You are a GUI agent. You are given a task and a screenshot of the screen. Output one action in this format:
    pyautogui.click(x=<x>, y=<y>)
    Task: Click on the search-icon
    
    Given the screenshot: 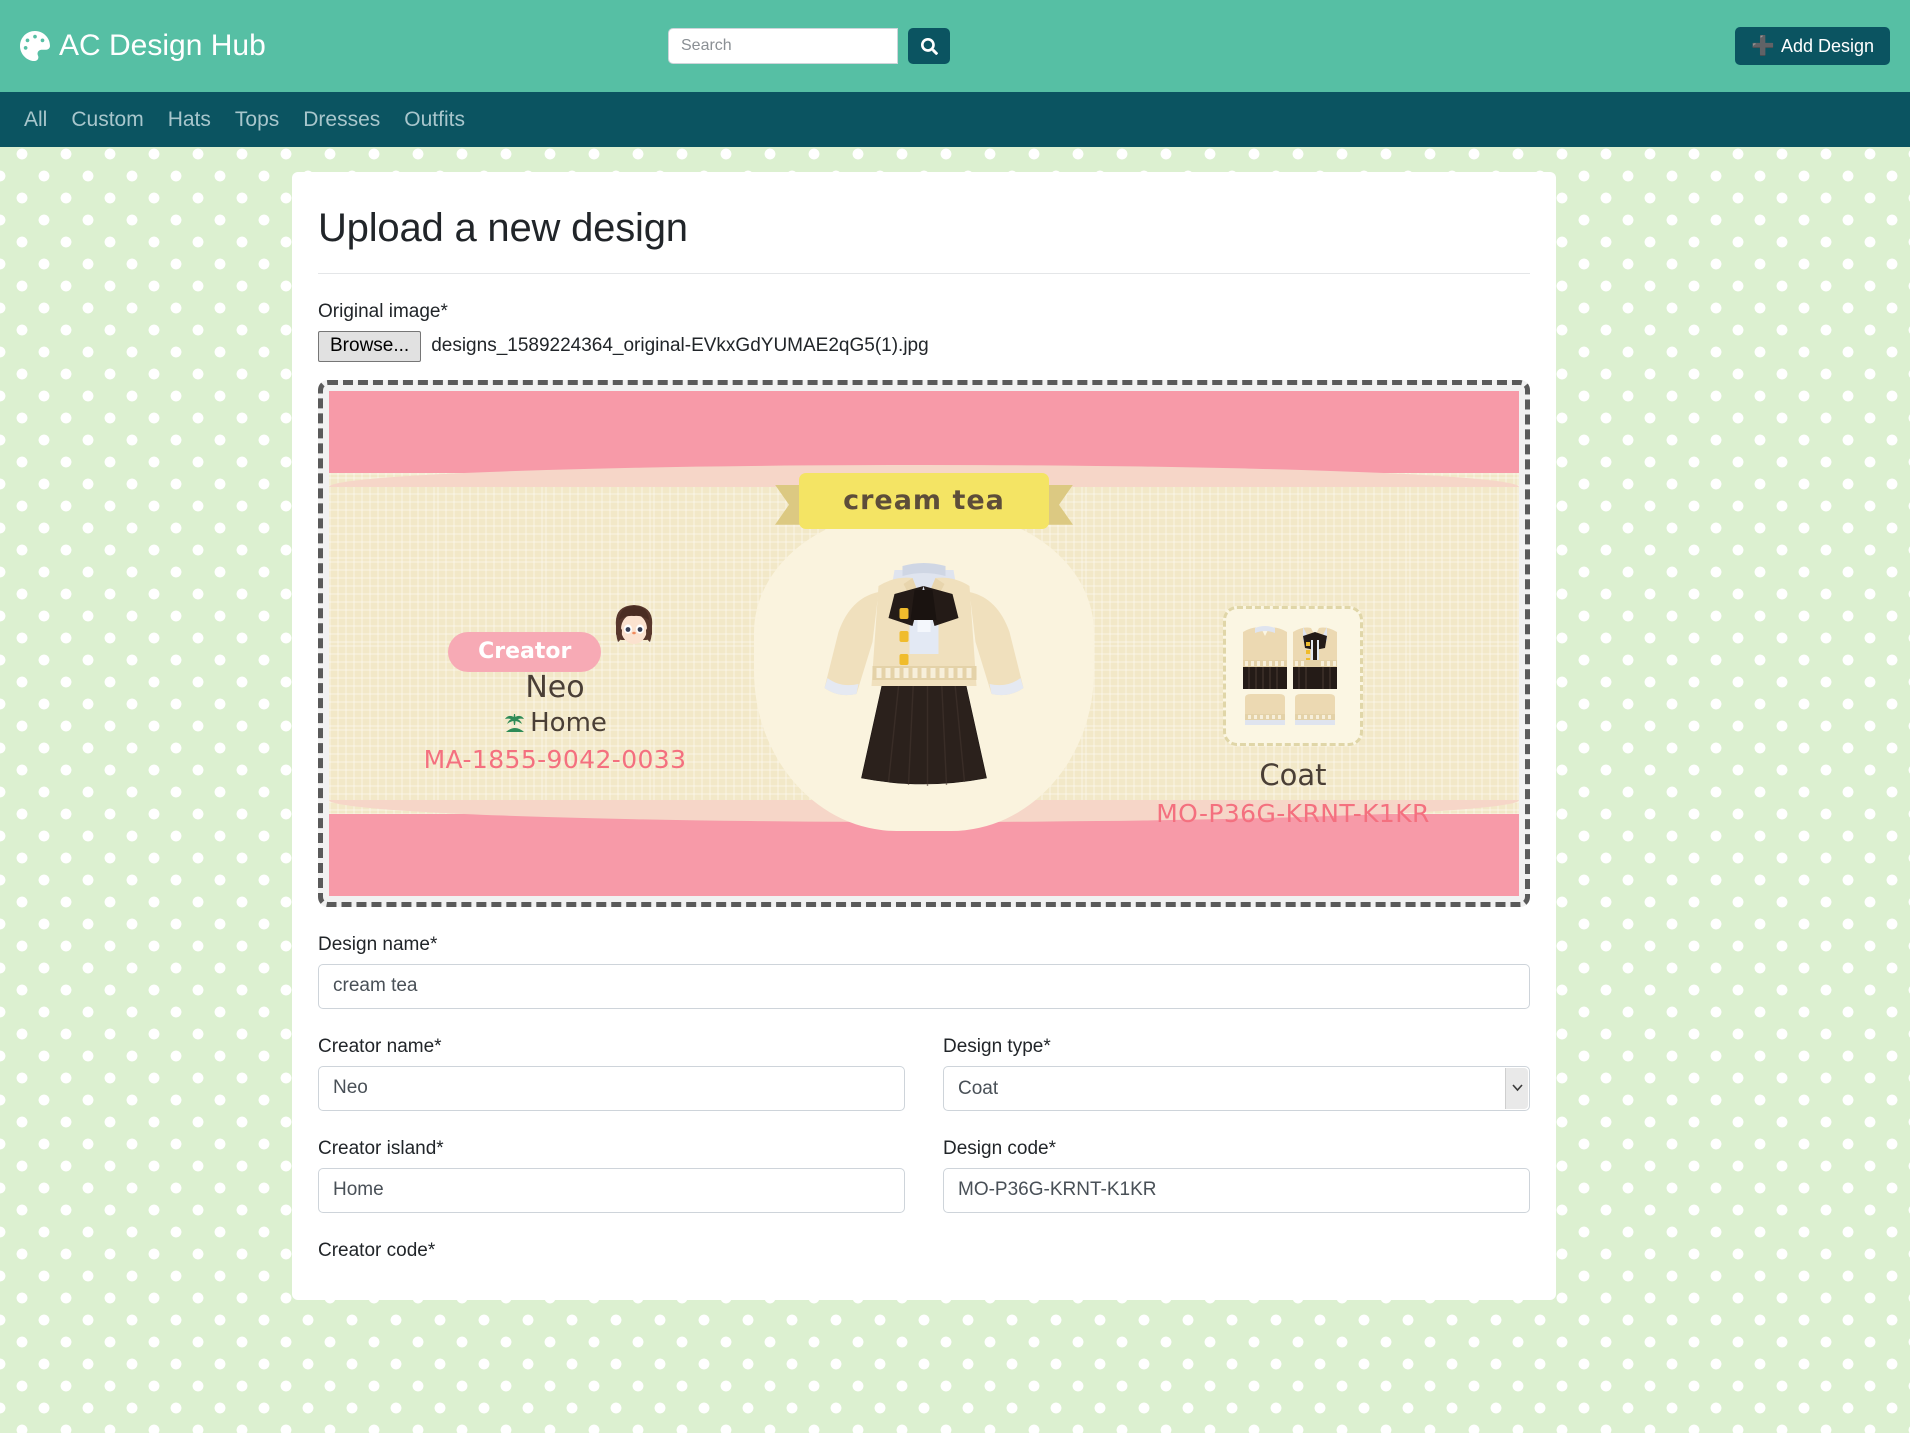 What is the action you would take?
    pyautogui.click(x=929, y=46)
    